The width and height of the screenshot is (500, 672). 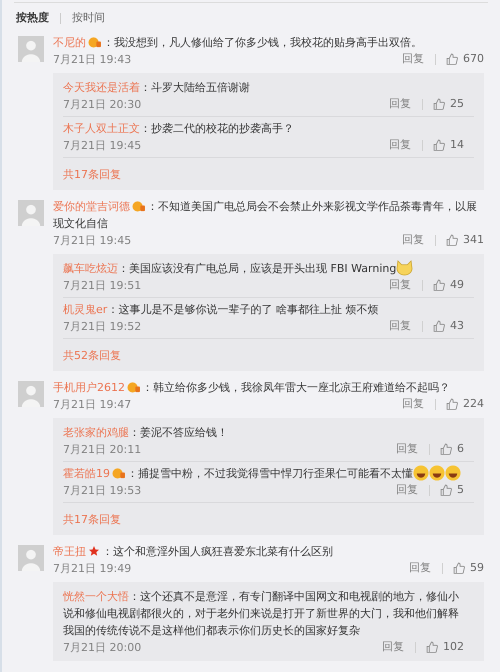 I want to click on username-link: 帝王扭, so click(x=69, y=551).